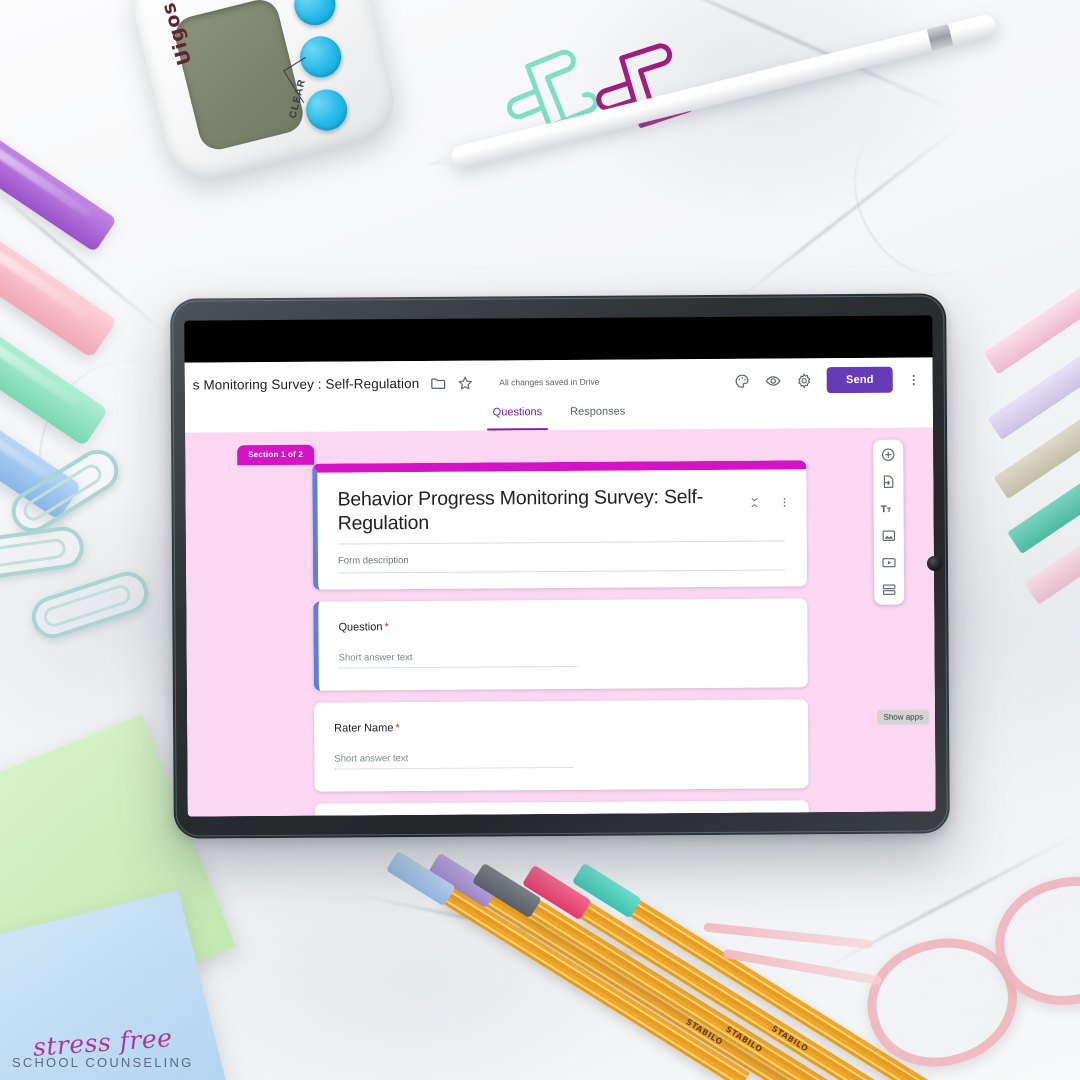 The image size is (1080, 1080). I want to click on section-indicator-tab: Section 1 of 2, so click(276, 455).